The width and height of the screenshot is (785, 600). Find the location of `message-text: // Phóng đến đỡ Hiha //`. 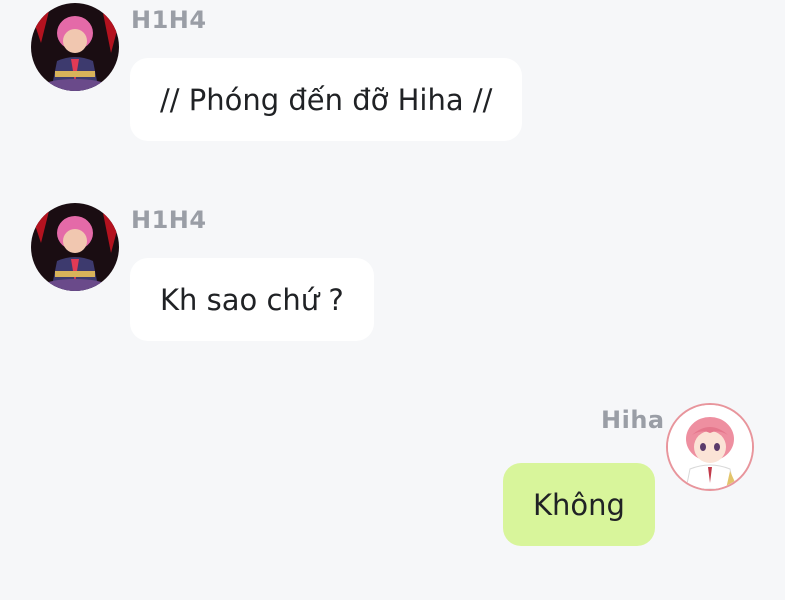

message-text: // Phóng đến đỡ Hiha // is located at coordinates (326, 99).